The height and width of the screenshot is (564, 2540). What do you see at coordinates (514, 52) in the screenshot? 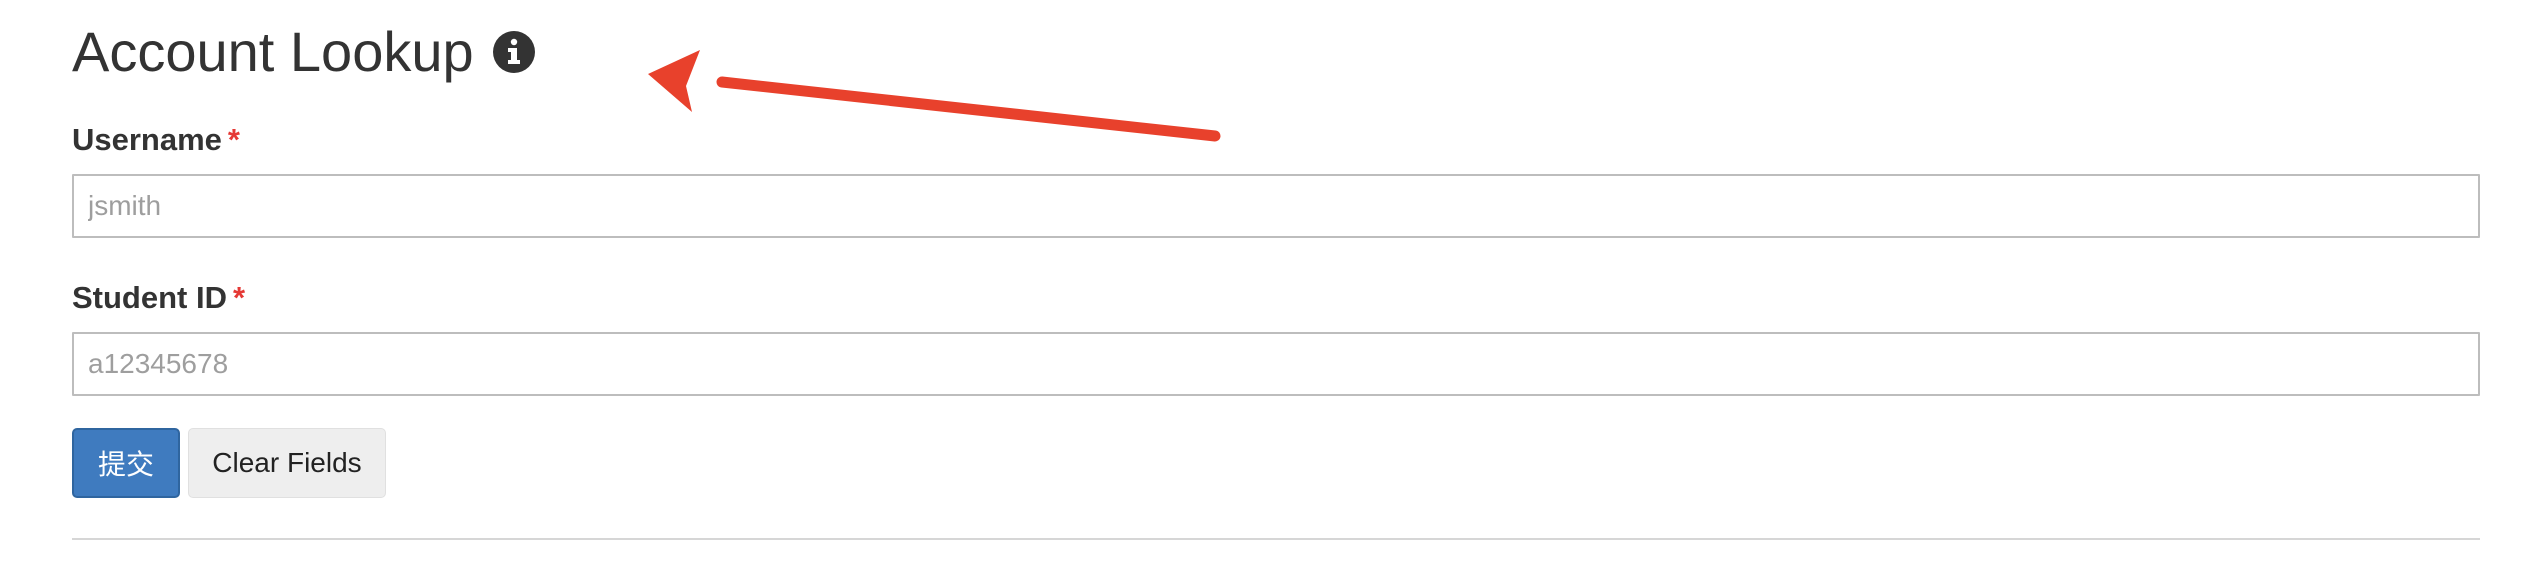
I see `info-circle-icon` at bounding box center [514, 52].